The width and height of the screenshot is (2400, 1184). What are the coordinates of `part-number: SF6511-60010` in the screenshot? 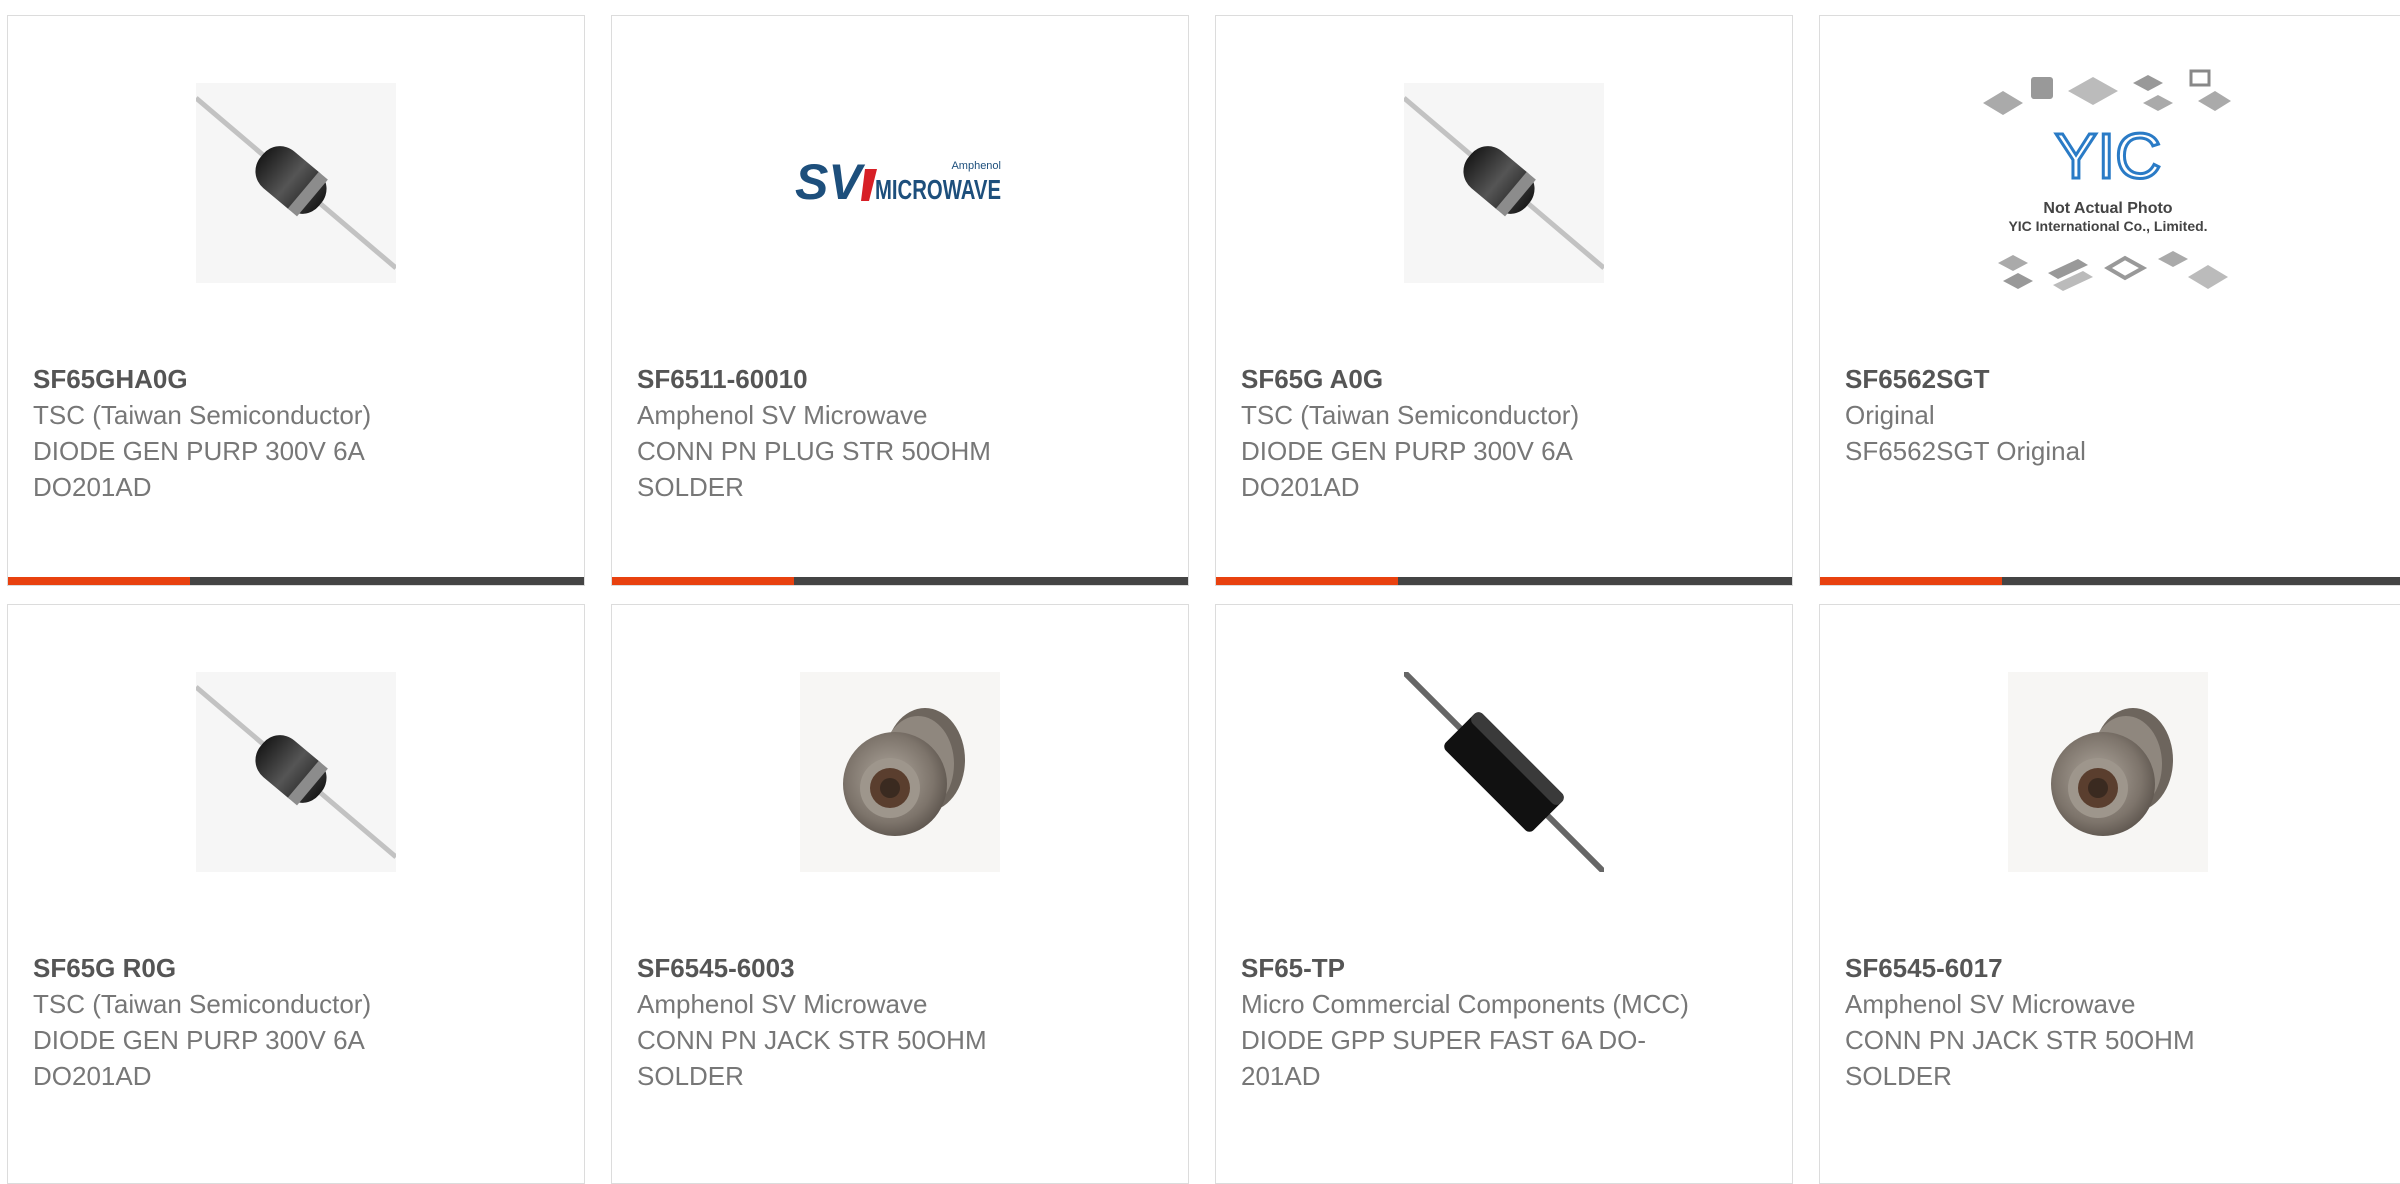 It's located at (902, 379).